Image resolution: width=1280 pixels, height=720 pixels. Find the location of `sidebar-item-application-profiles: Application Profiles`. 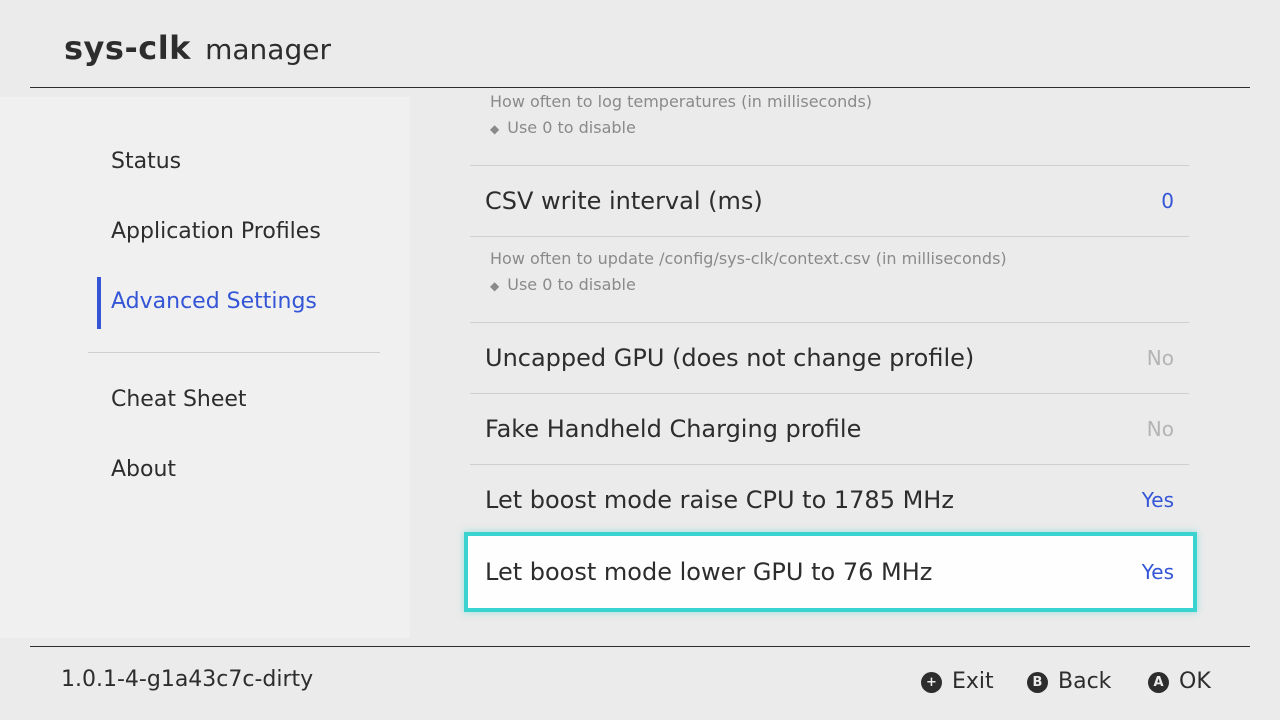

sidebar-item-application-profiles: Application Profiles is located at coordinates (216, 232).